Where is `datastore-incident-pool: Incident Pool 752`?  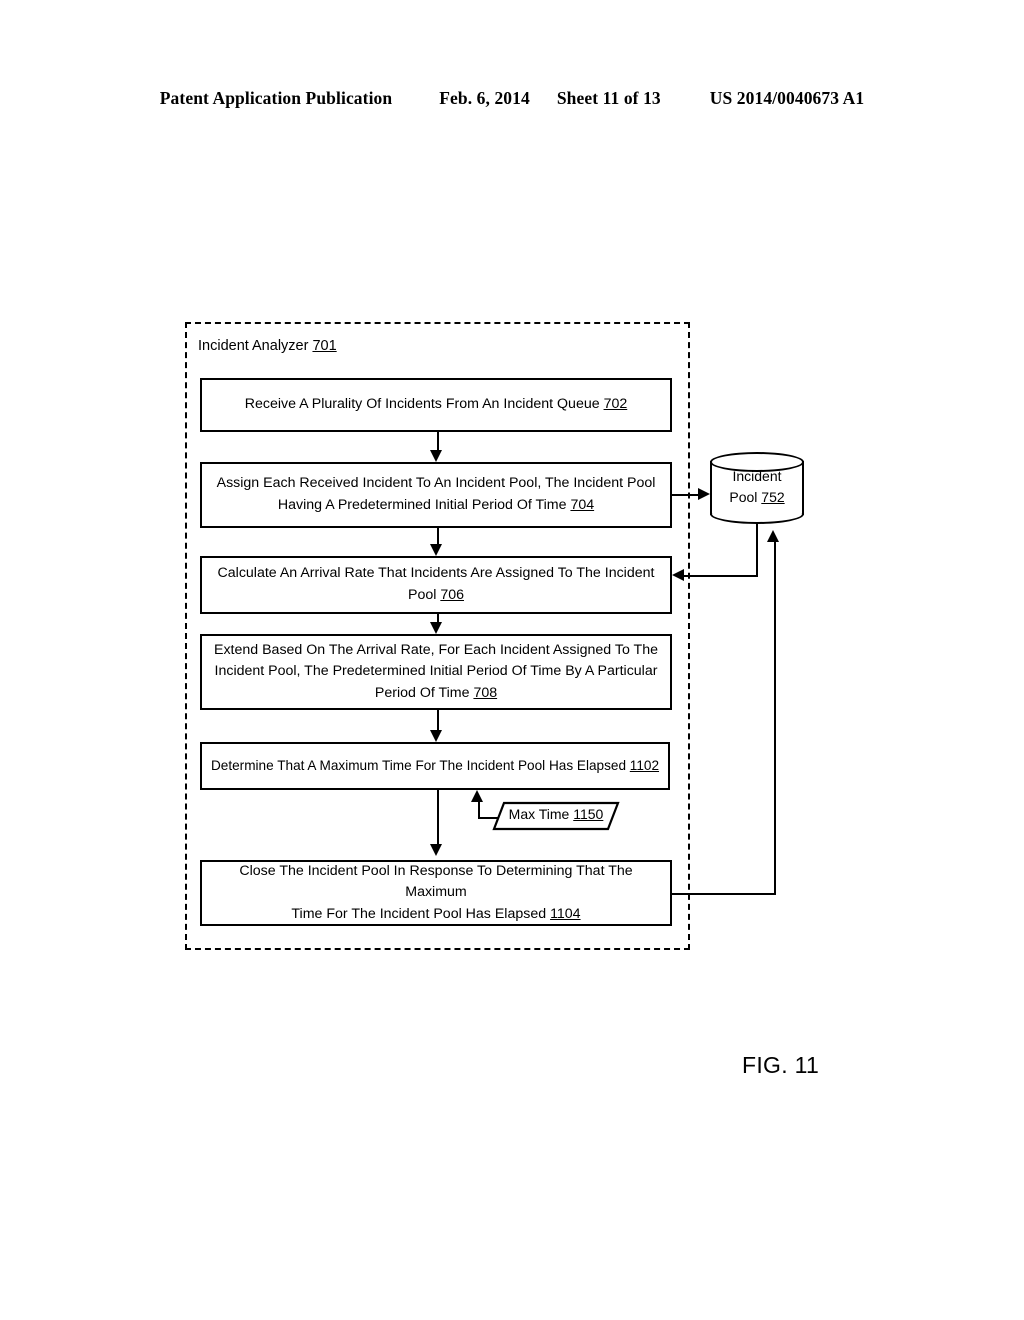 datastore-incident-pool: Incident Pool 752 is located at coordinates (757, 488).